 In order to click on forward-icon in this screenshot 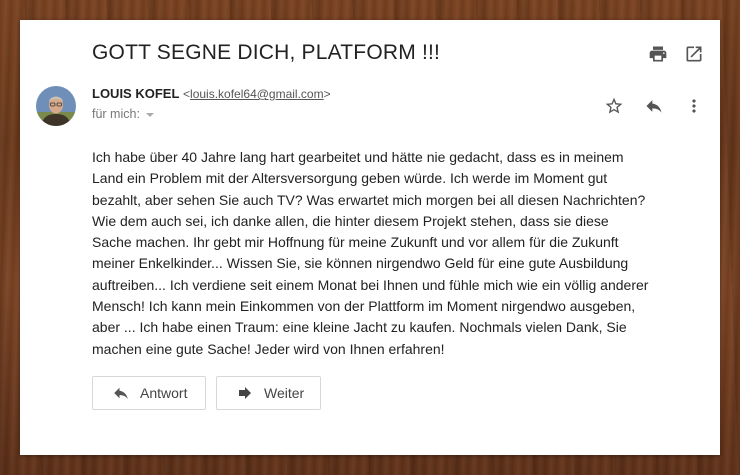, I will do `click(245, 393)`.